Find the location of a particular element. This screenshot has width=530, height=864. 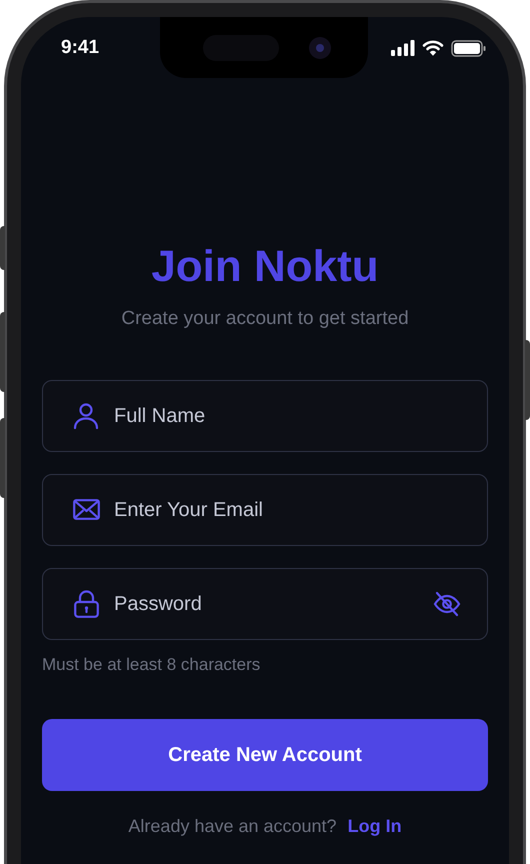

person-icon is located at coordinates (86, 416).